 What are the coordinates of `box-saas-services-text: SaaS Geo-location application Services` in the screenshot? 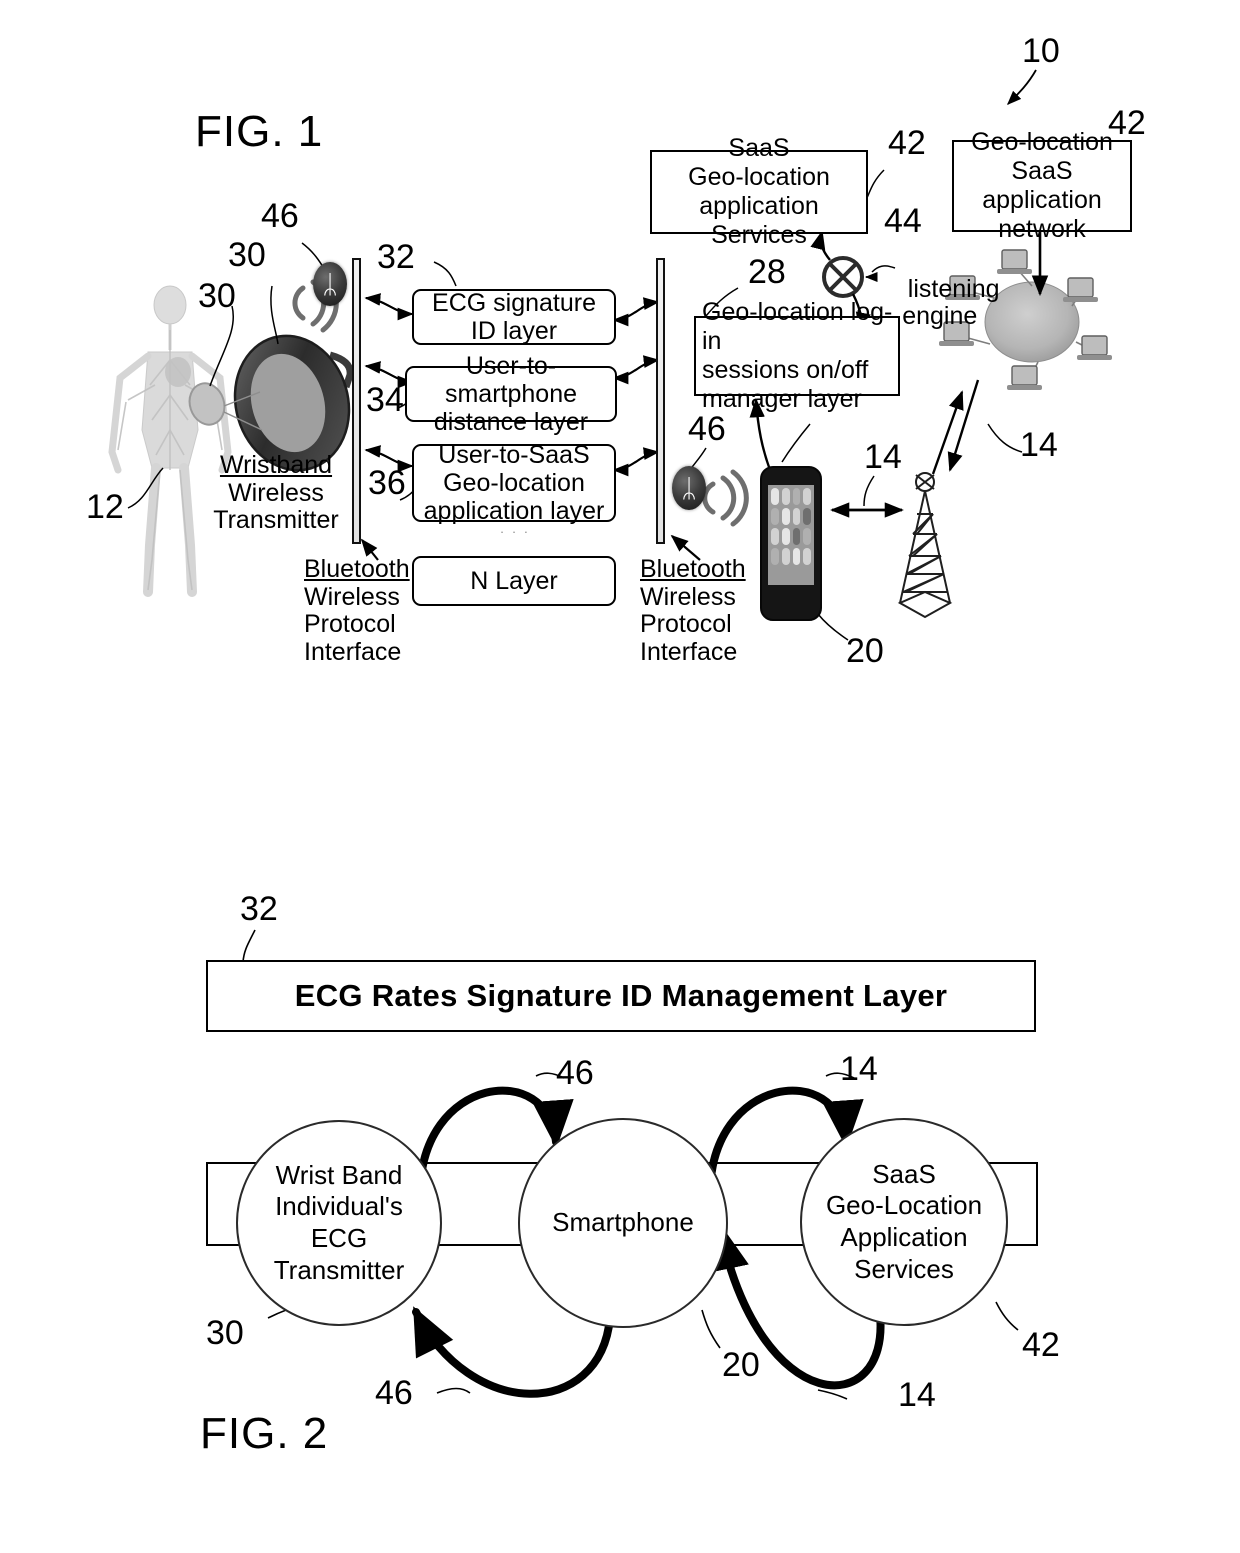 It's located at (759, 191).